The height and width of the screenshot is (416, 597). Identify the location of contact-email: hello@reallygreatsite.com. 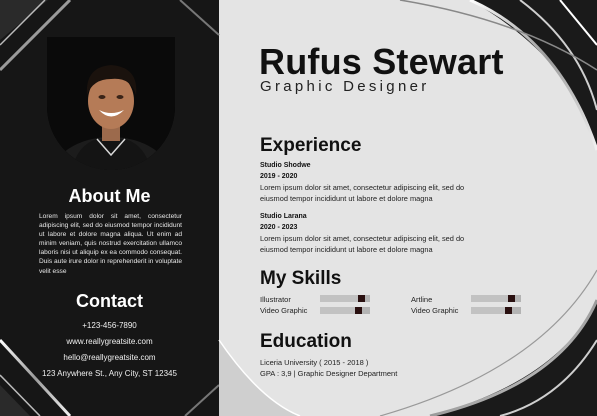
(109, 357).